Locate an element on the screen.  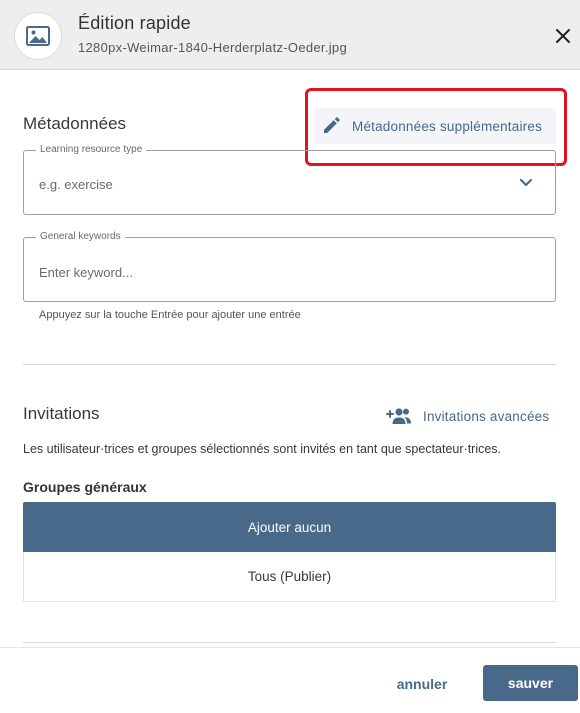
advanced-invitations-button: Invitations avancées is located at coordinates (467, 416).